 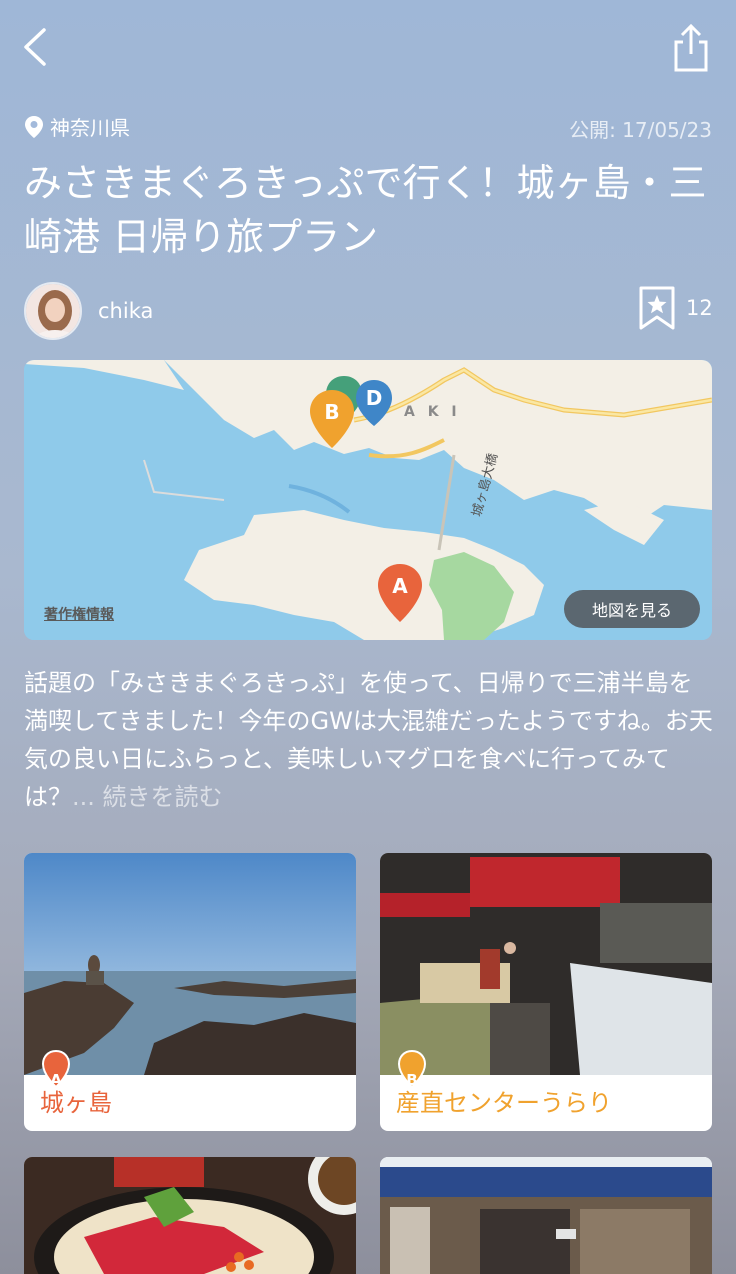 What do you see at coordinates (56, 1069) in the screenshot?
I see `marker-a-icon: A` at bounding box center [56, 1069].